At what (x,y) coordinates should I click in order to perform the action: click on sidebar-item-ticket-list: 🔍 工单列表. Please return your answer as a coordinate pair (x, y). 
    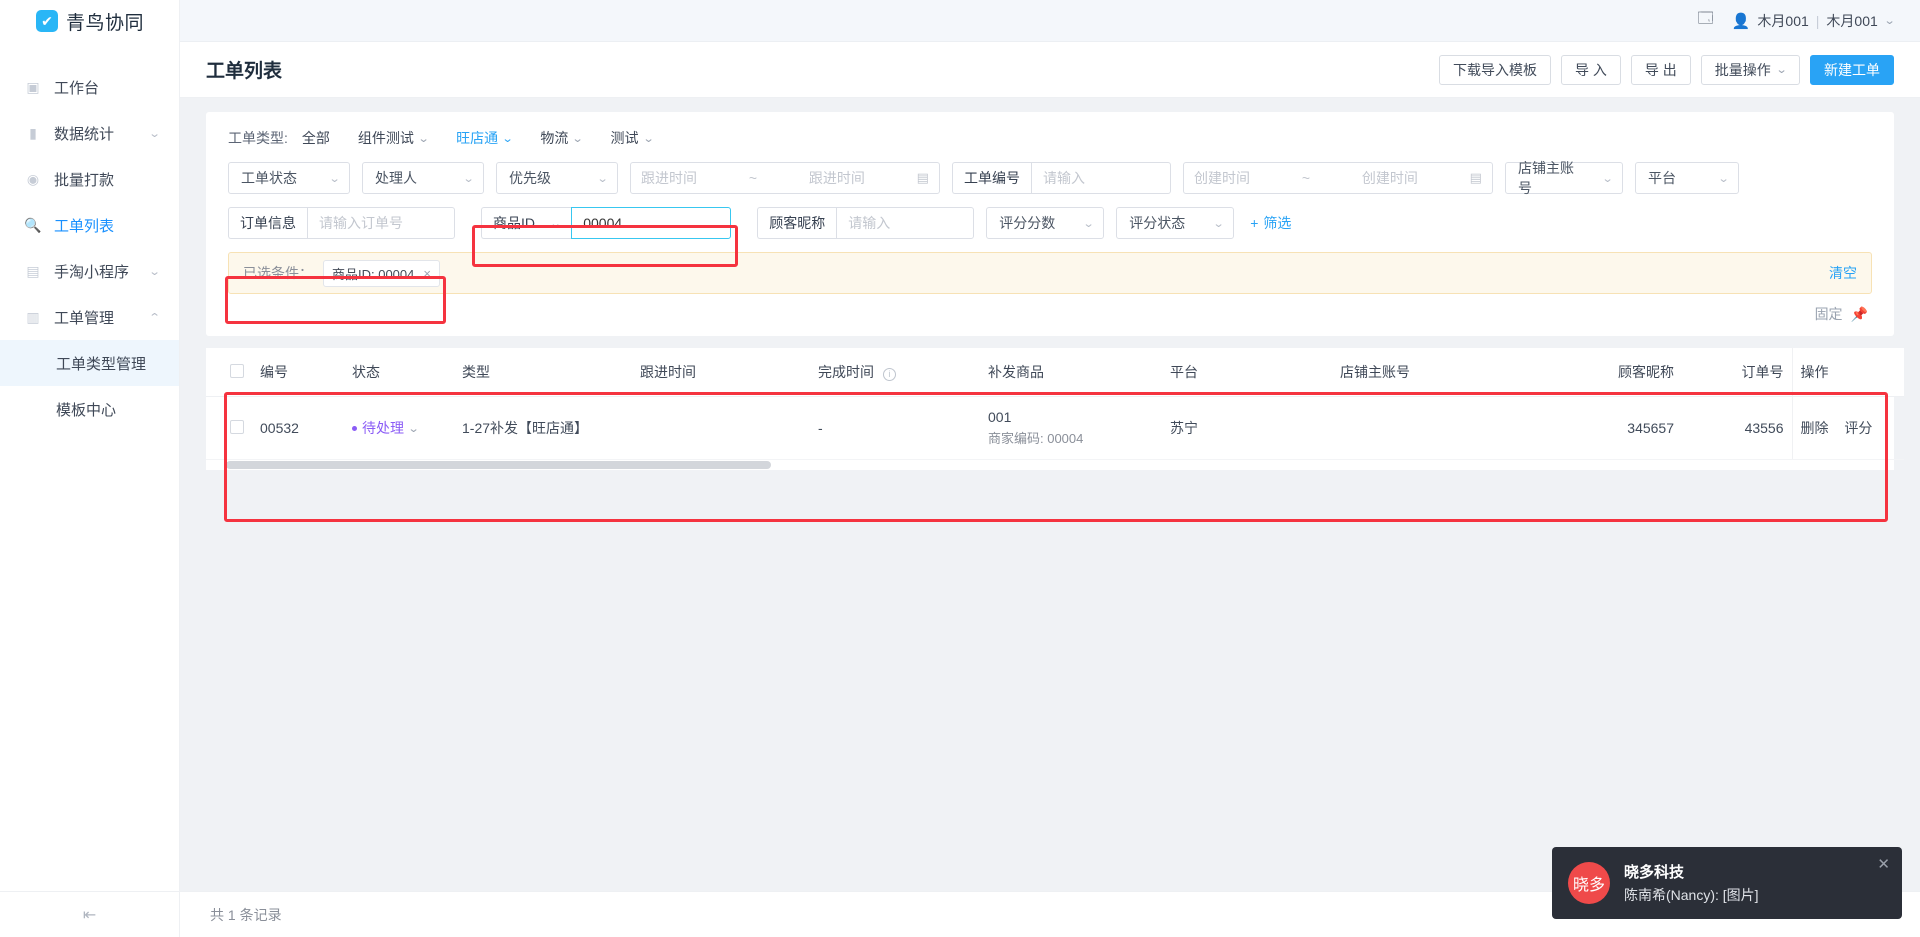
    Looking at the image, I should click on (89, 225).